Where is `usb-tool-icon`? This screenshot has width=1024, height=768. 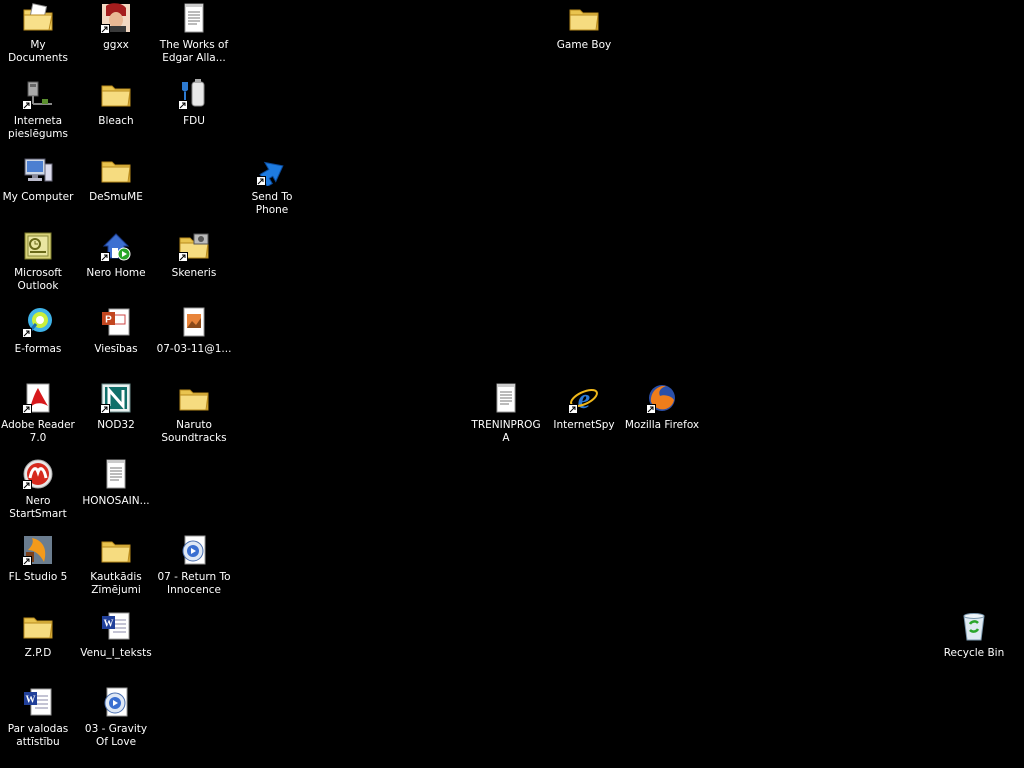
usb-tool-icon is located at coordinates (194, 94).